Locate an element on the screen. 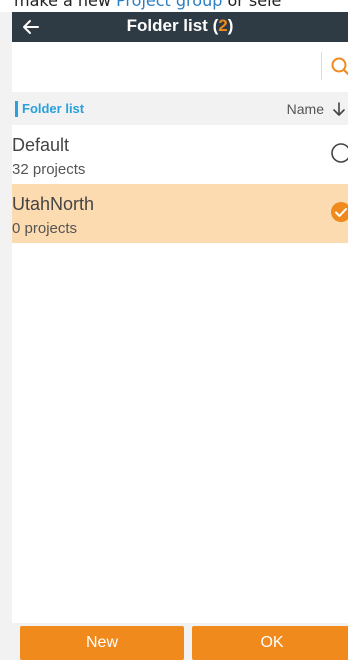 The image size is (348, 660). folder-count: 2 is located at coordinates (223, 25).